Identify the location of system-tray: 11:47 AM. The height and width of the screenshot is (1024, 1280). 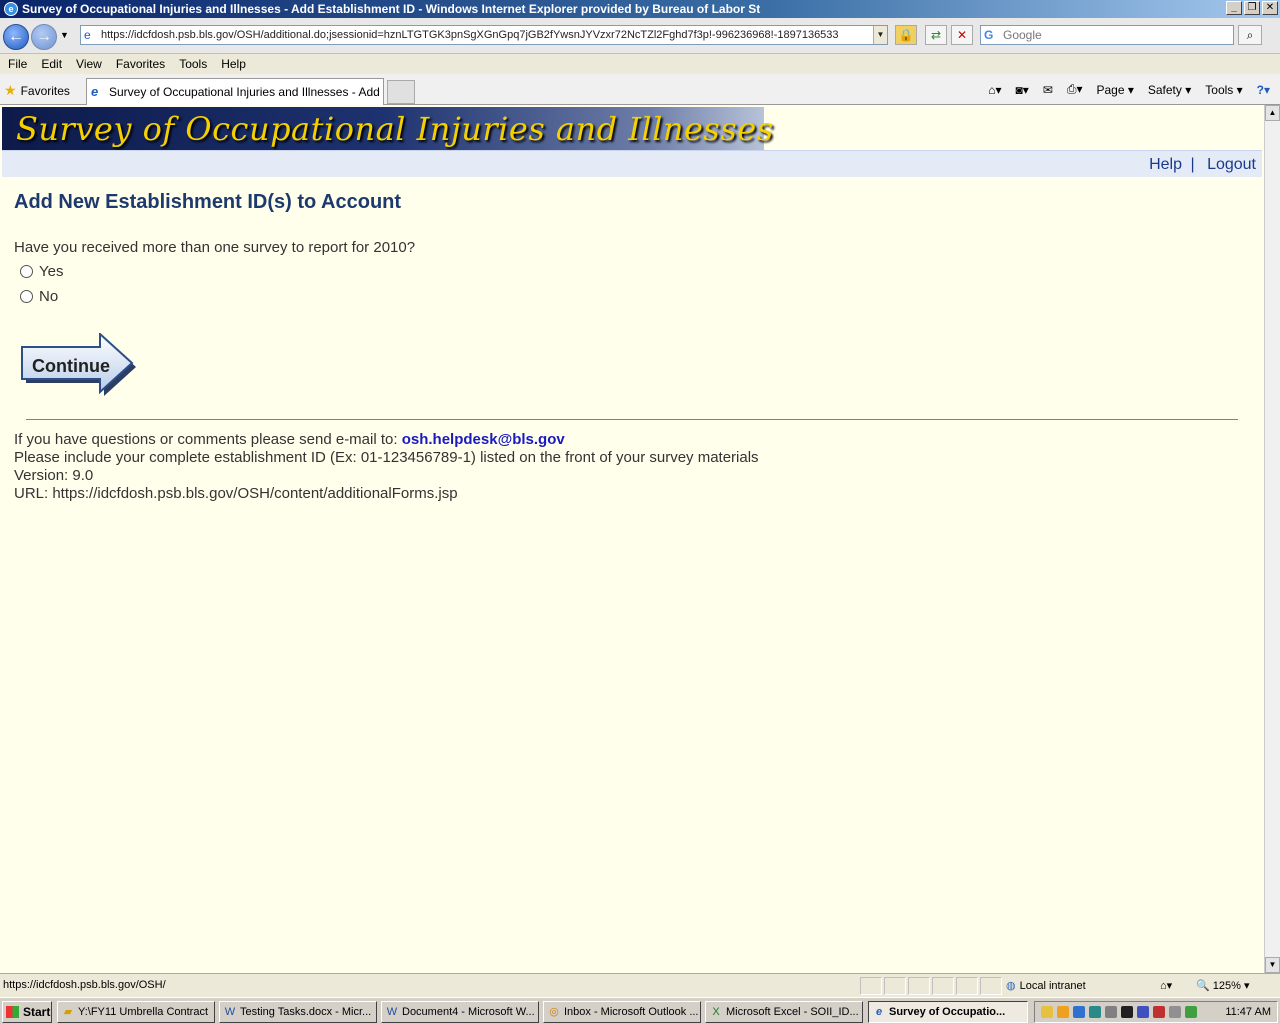
(1156, 1012).